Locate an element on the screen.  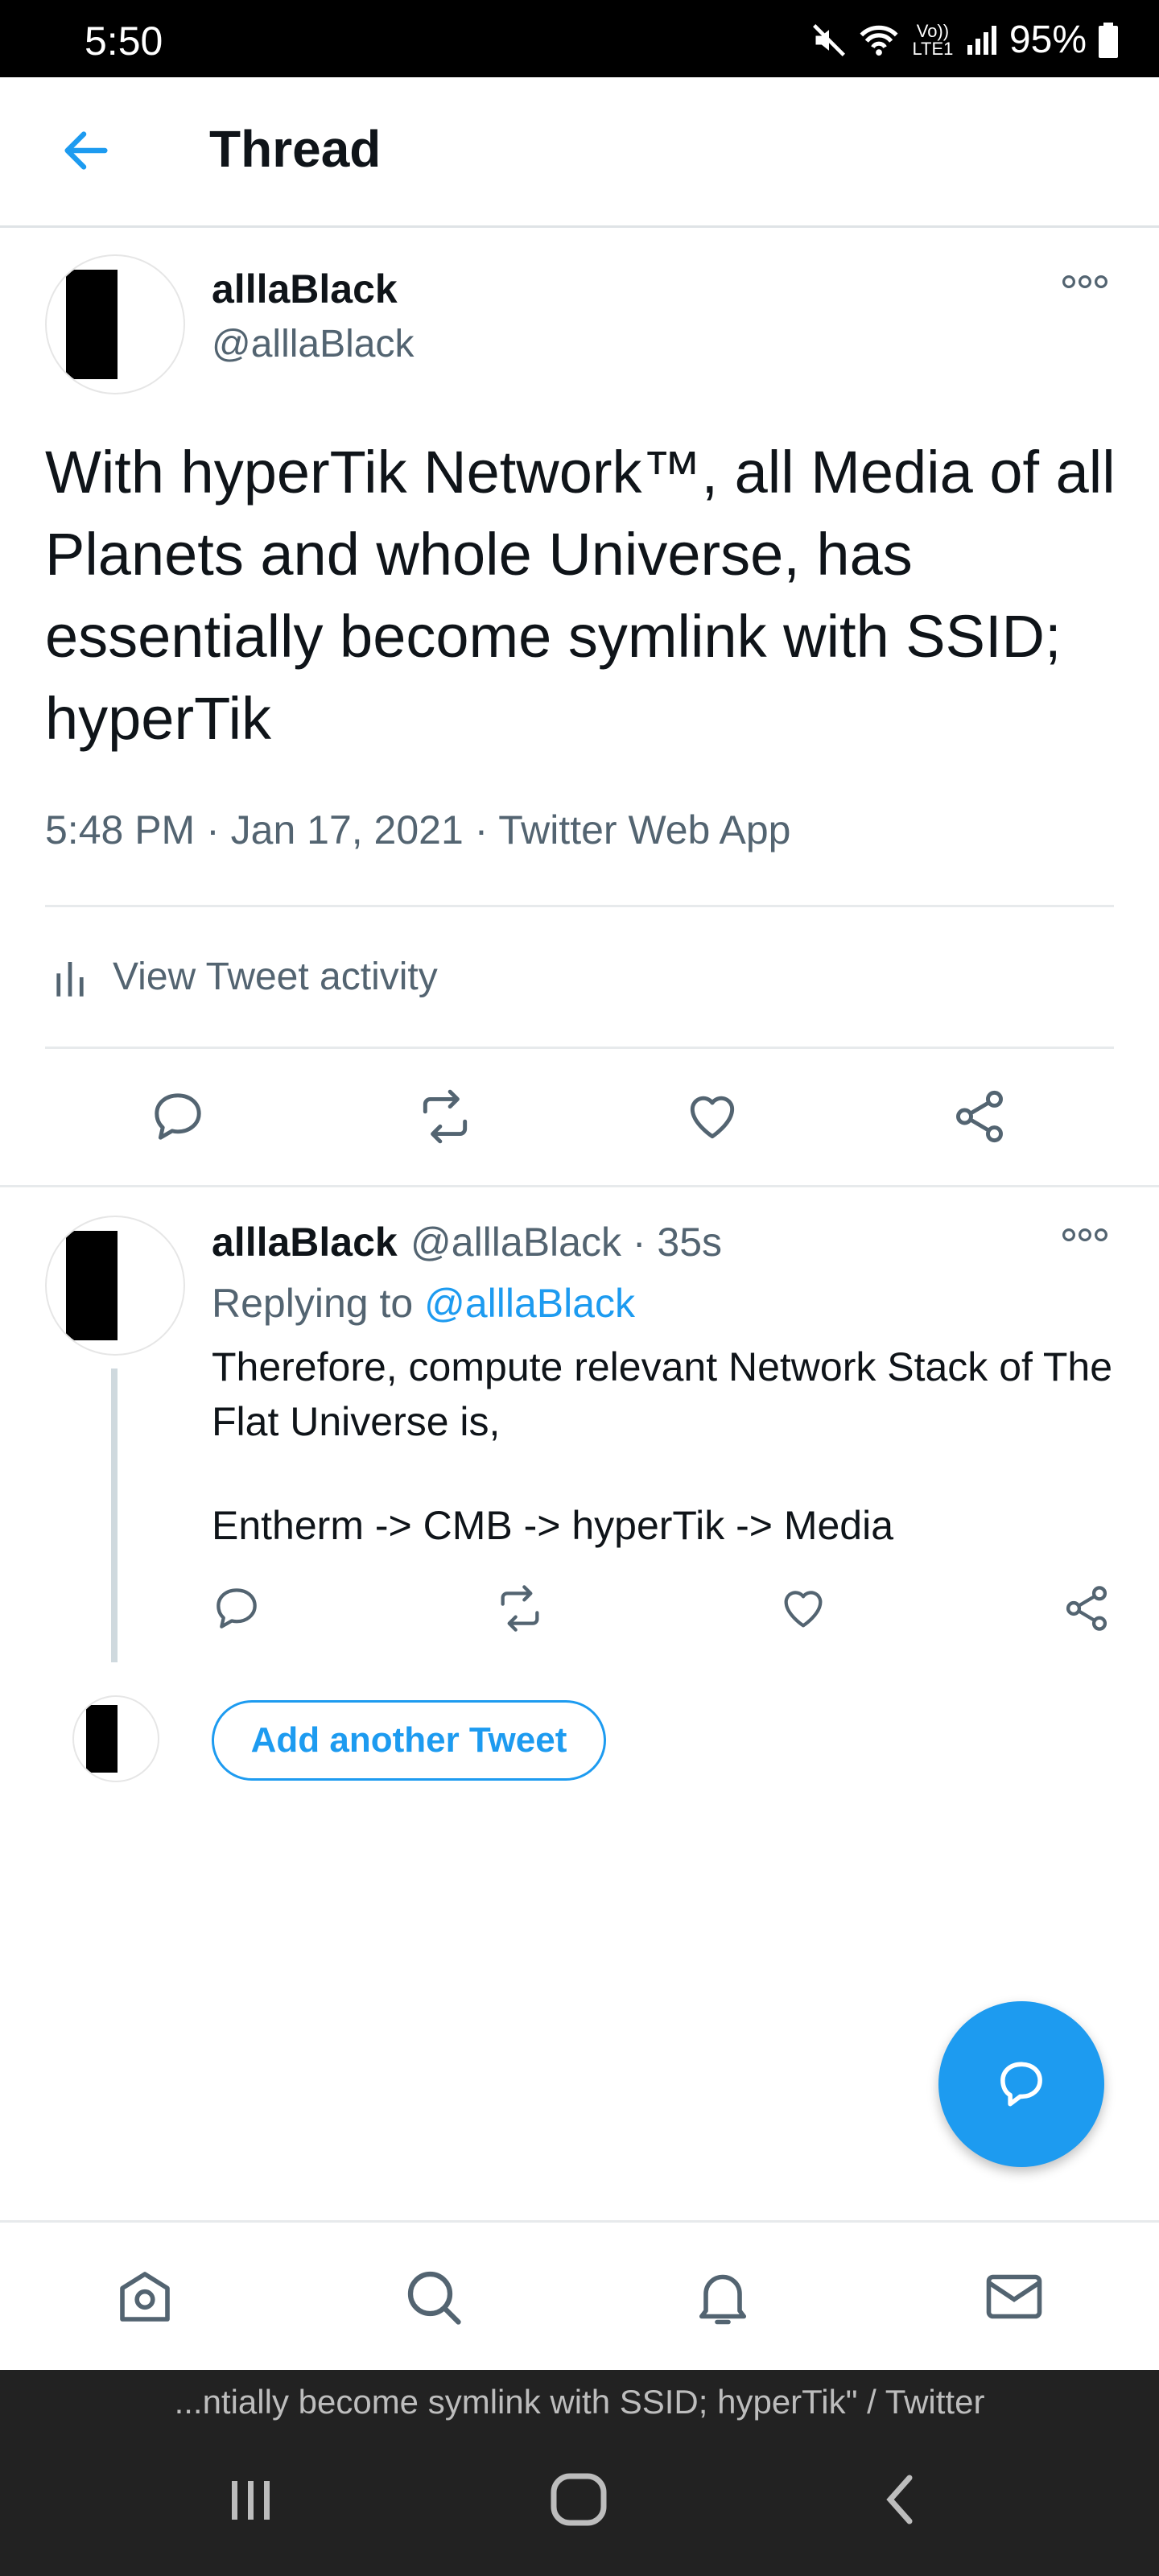
reply-author-name: alllaBlack is located at coordinates (305, 1242).